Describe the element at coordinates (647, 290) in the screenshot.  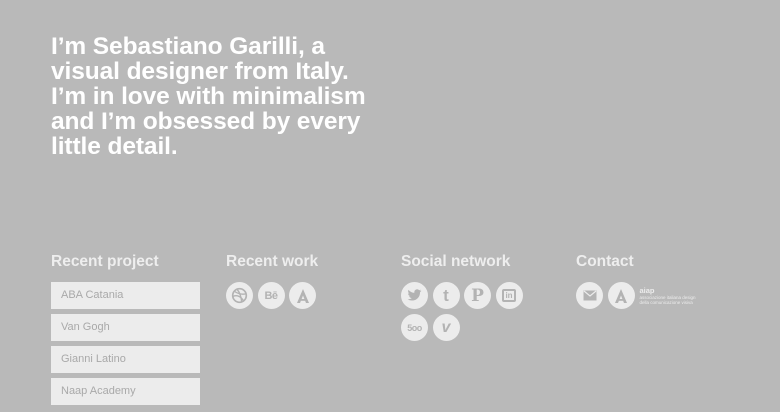
I see `aiap-name: aiap` at that location.